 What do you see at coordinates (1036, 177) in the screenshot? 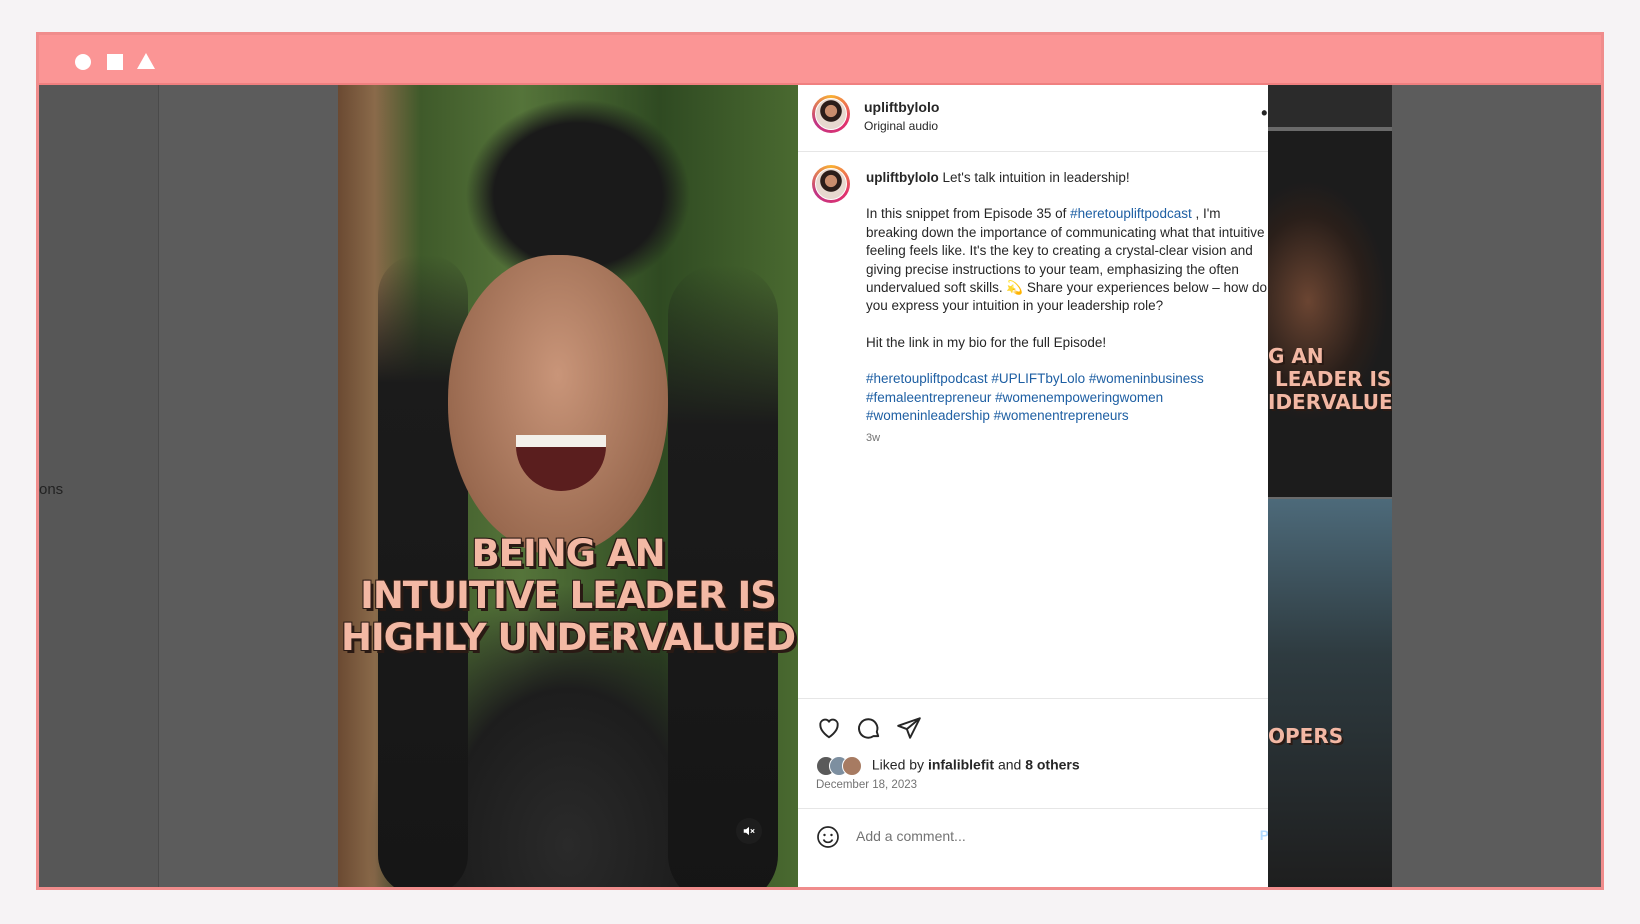
I see `caption-intro: Let's talk intuition in leadership!` at bounding box center [1036, 177].